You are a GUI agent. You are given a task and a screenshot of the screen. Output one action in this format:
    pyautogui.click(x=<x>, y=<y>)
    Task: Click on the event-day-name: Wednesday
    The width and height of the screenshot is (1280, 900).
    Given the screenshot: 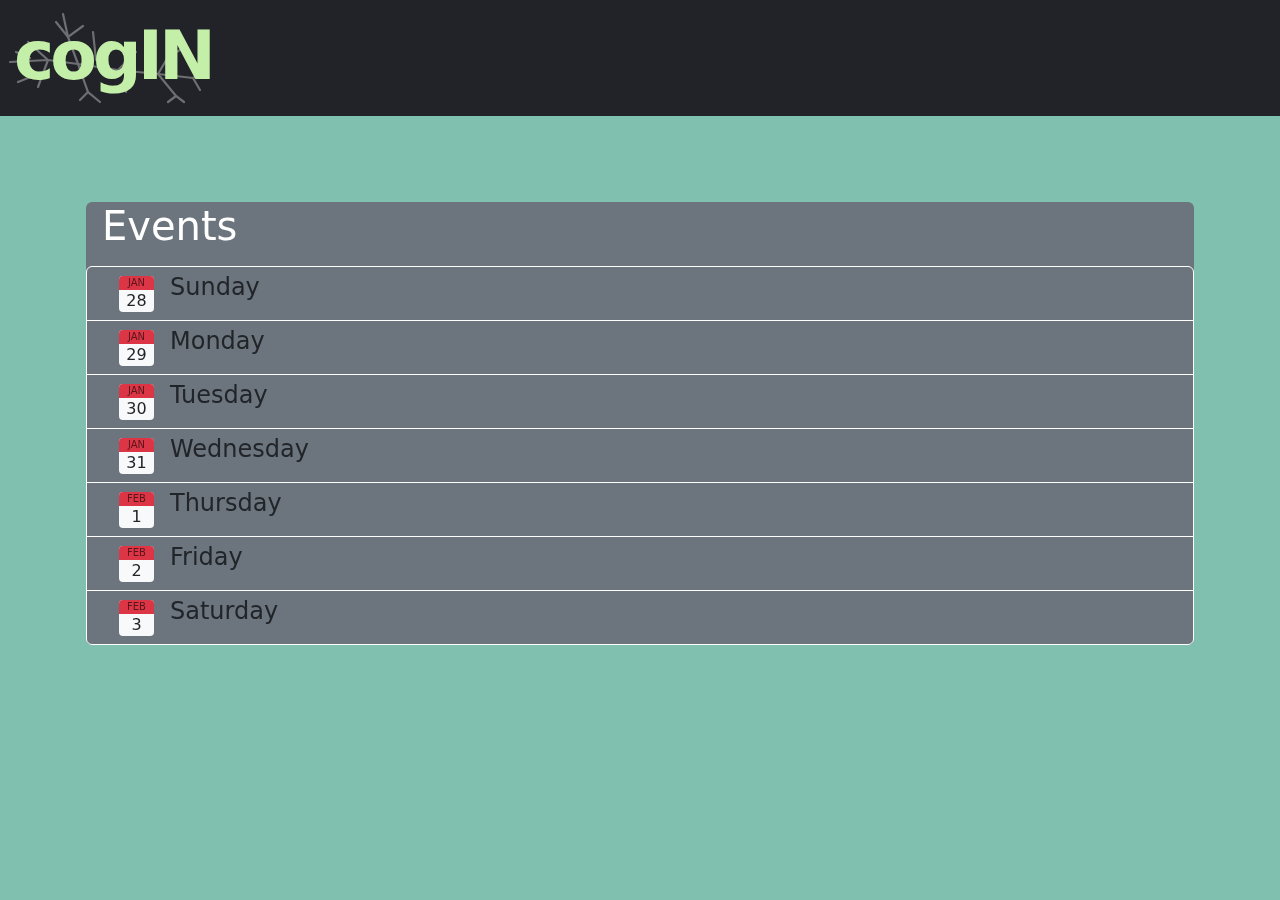 What is the action you would take?
    pyautogui.click(x=239, y=449)
    